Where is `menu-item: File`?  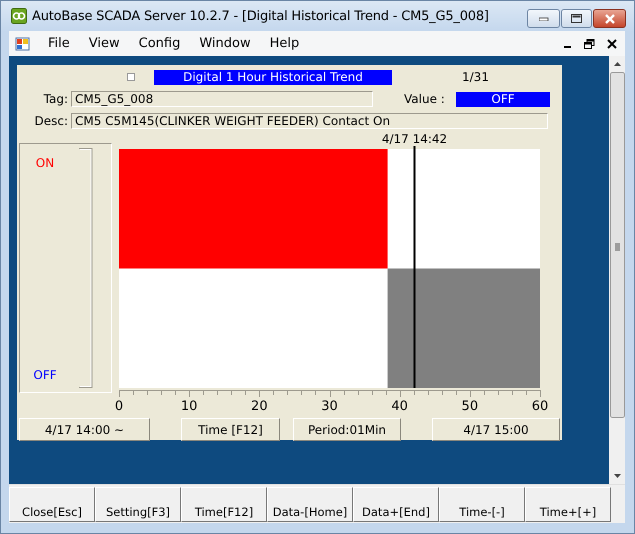 menu-item: File is located at coordinates (59, 43).